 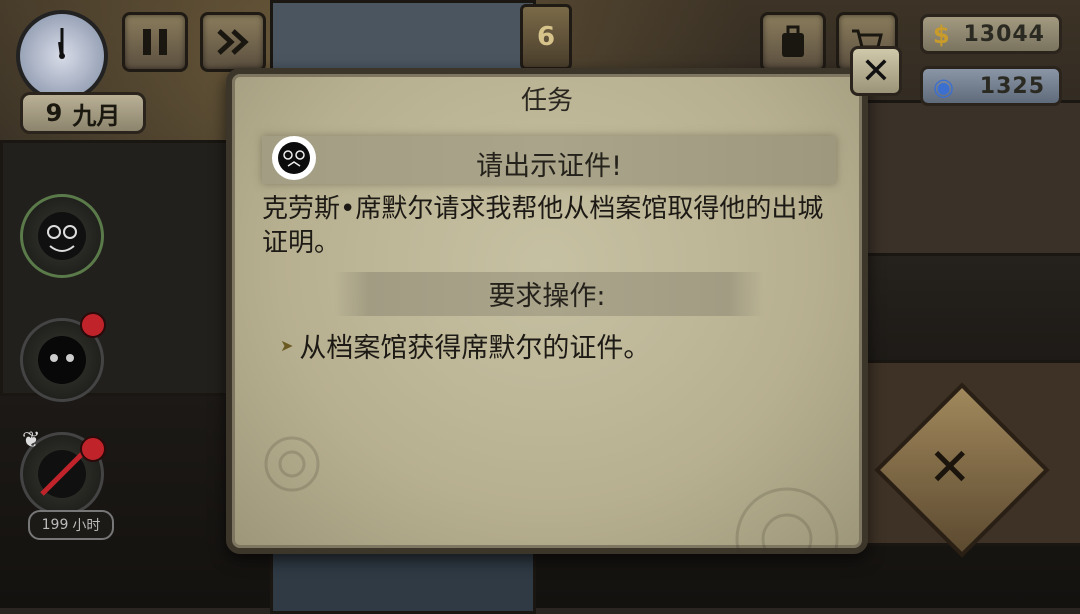 What do you see at coordinates (54, 113) in the screenshot?
I see `date-day: 9` at bounding box center [54, 113].